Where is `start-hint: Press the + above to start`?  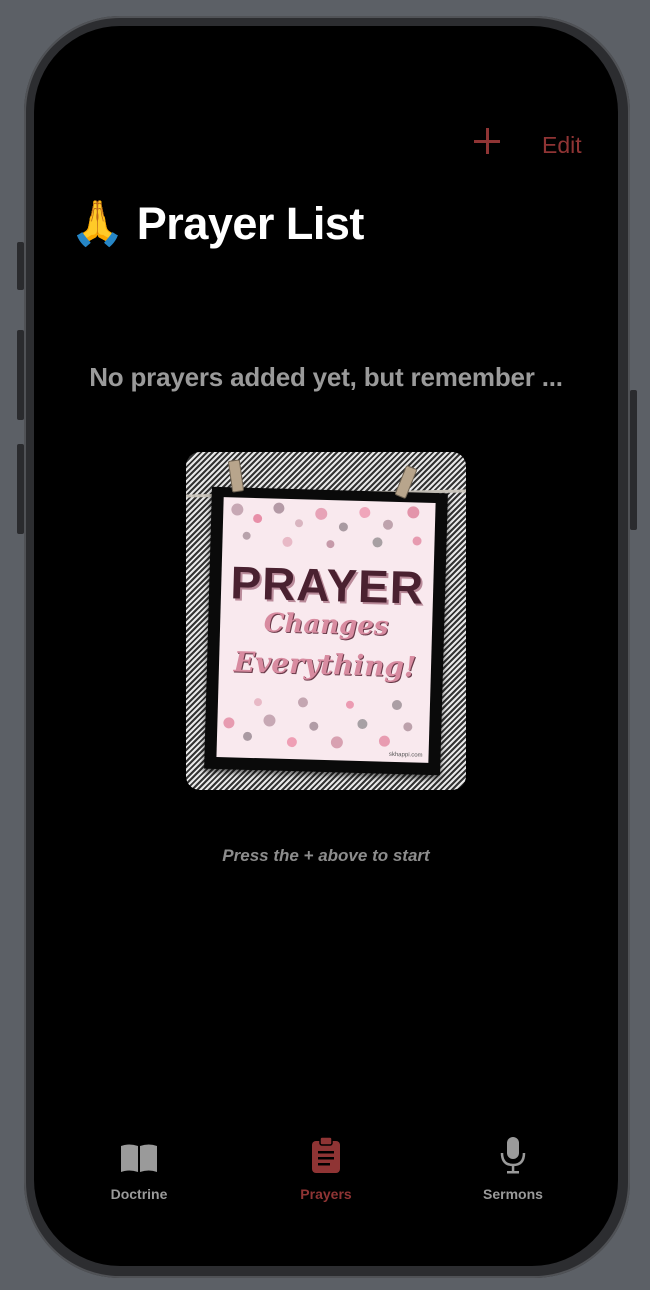 start-hint: Press the + above to start is located at coordinates (326, 855).